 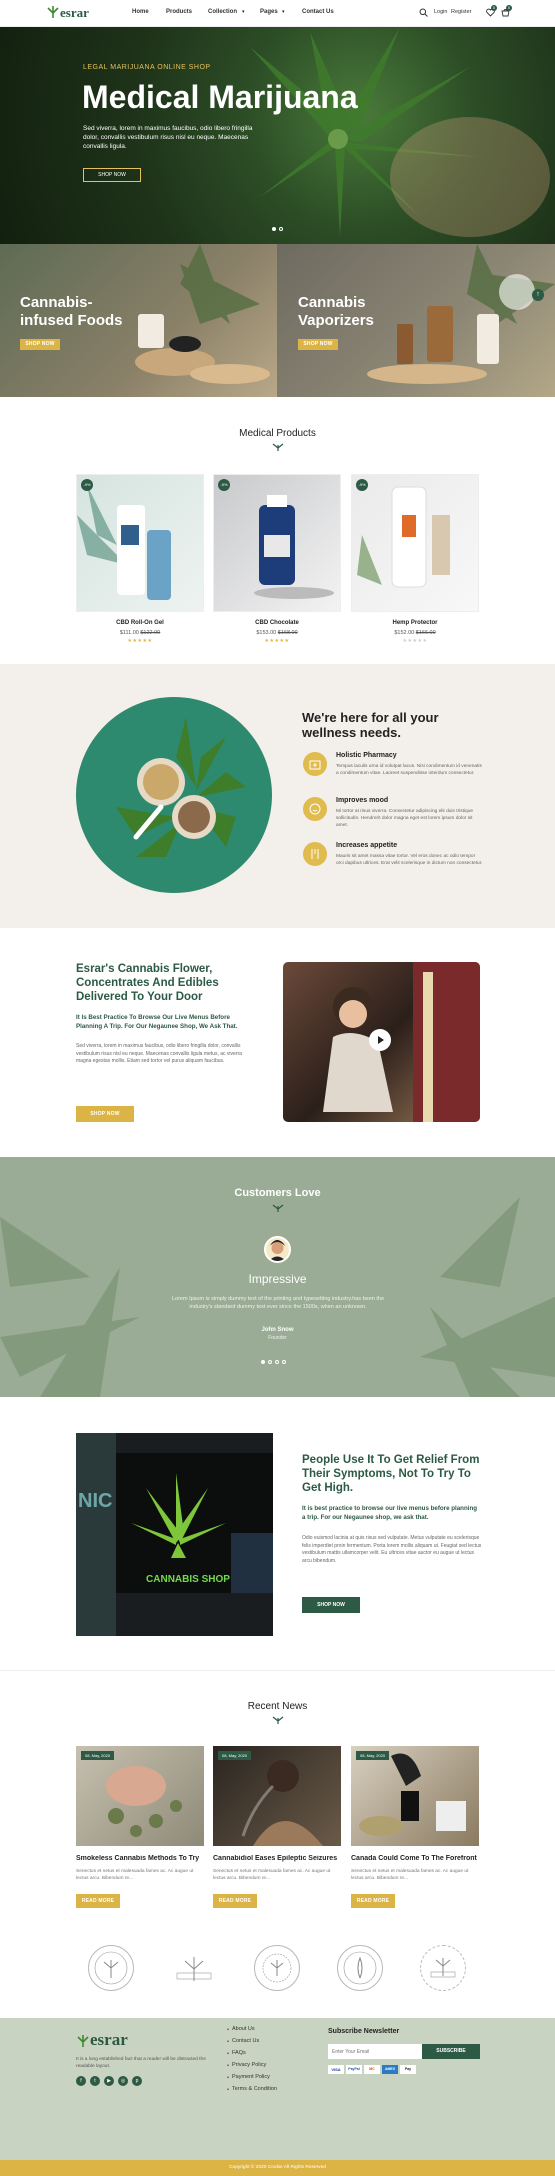 What do you see at coordinates (81, 2081) in the screenshot?
I see `facebook-icon: f` at bounding box center [81, 2081].